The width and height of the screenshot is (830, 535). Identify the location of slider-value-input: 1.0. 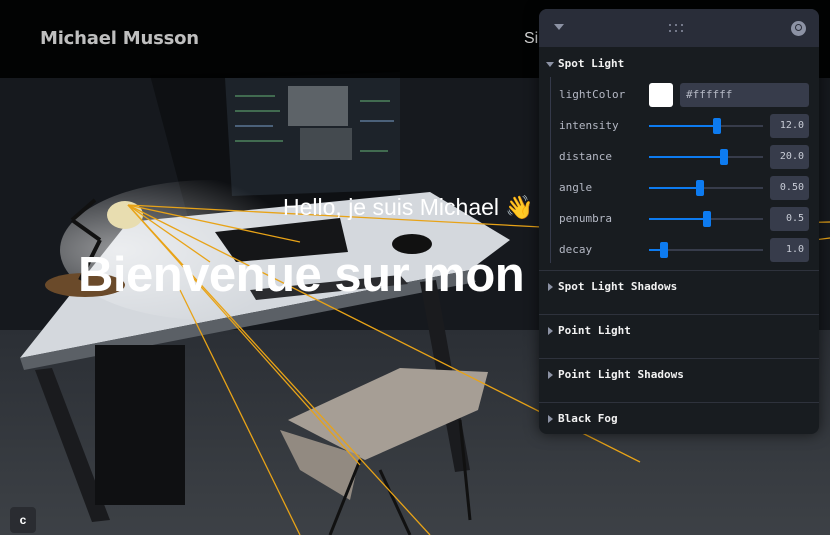
(789, 250).